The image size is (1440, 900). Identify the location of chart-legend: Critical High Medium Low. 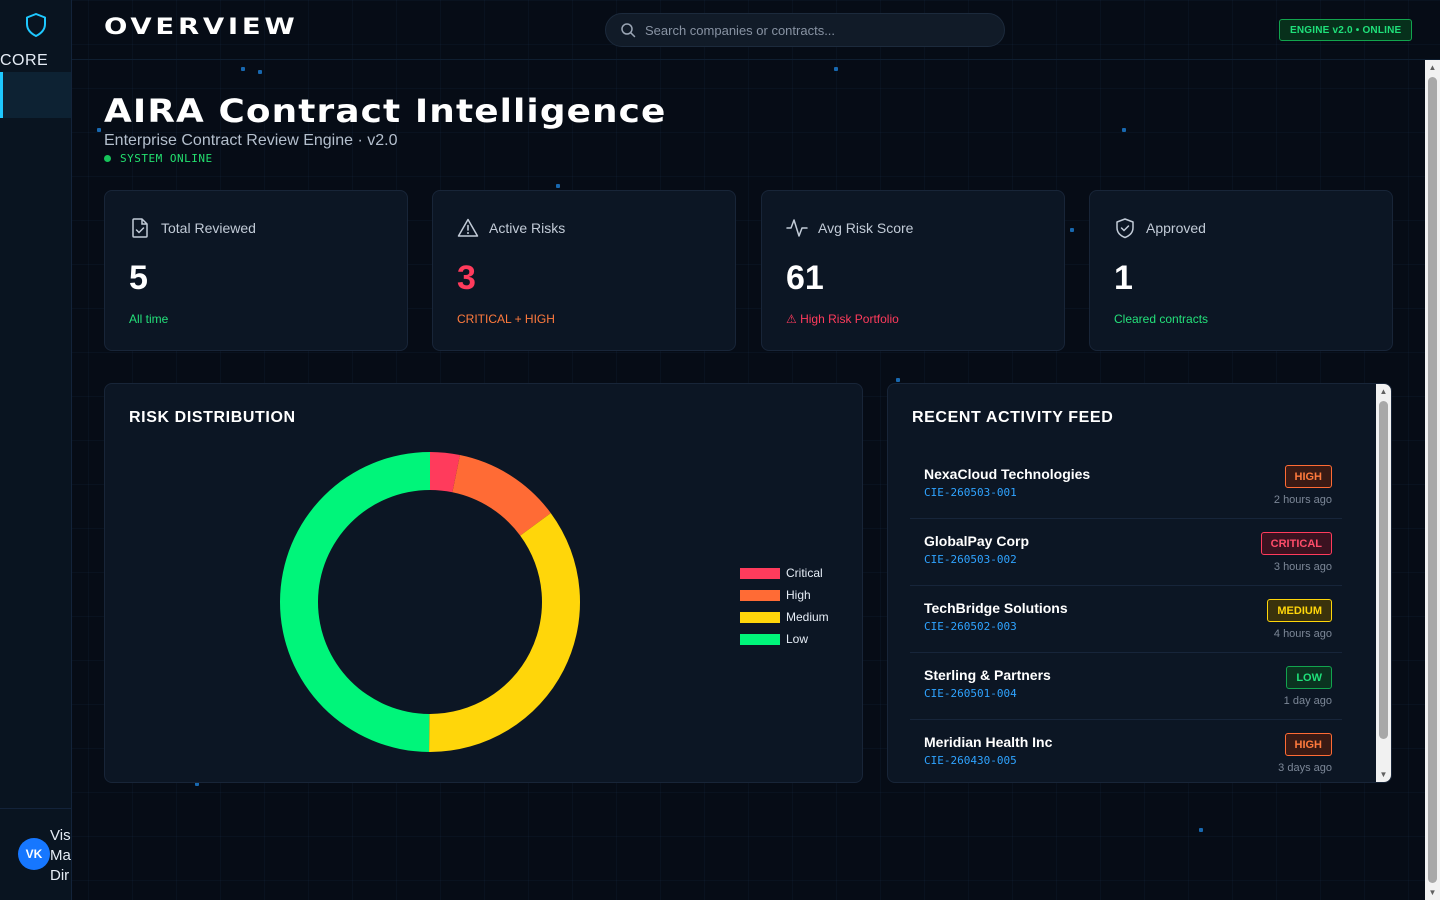
(784, 606).